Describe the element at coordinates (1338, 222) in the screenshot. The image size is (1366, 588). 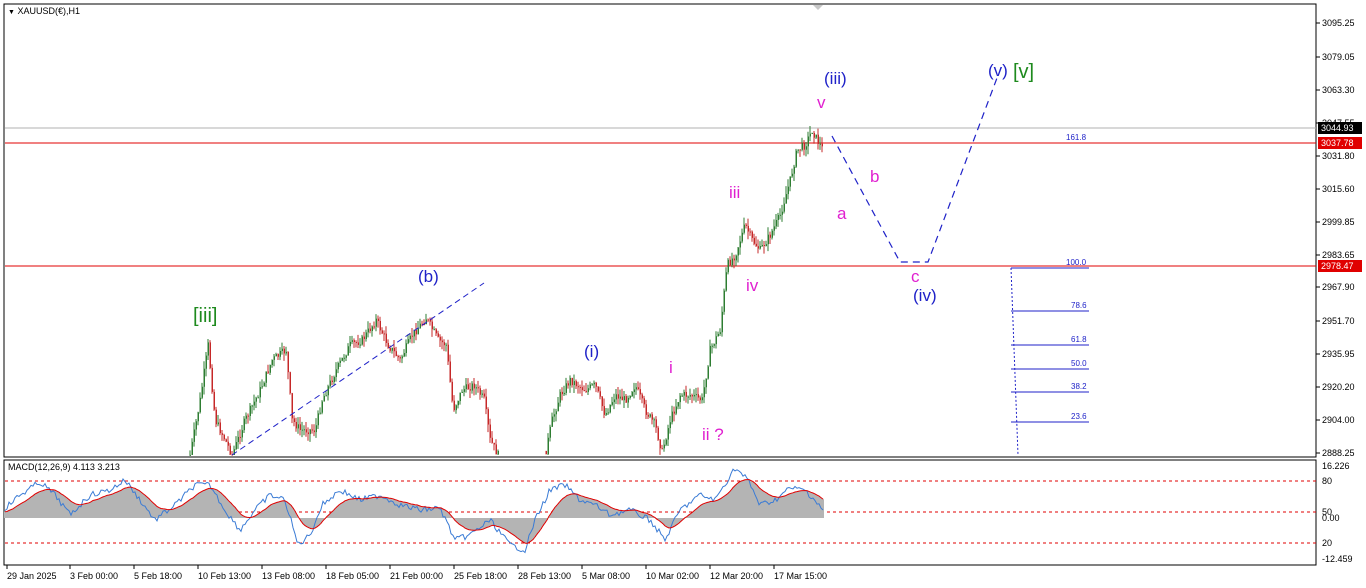
I see `price-tick-label: 2999.85` at that location.